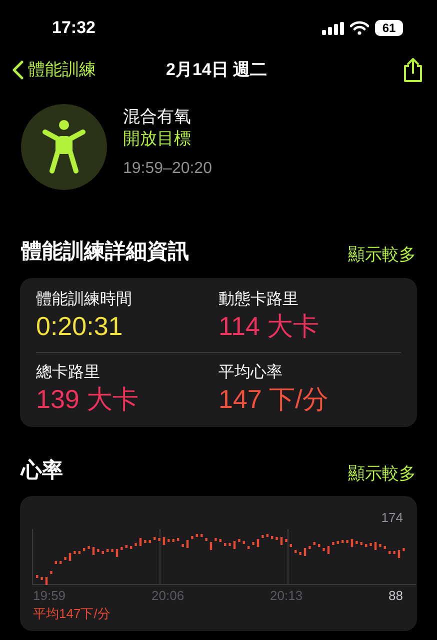  I want to click on average-label: 平均147下/分, so click(71, 614).